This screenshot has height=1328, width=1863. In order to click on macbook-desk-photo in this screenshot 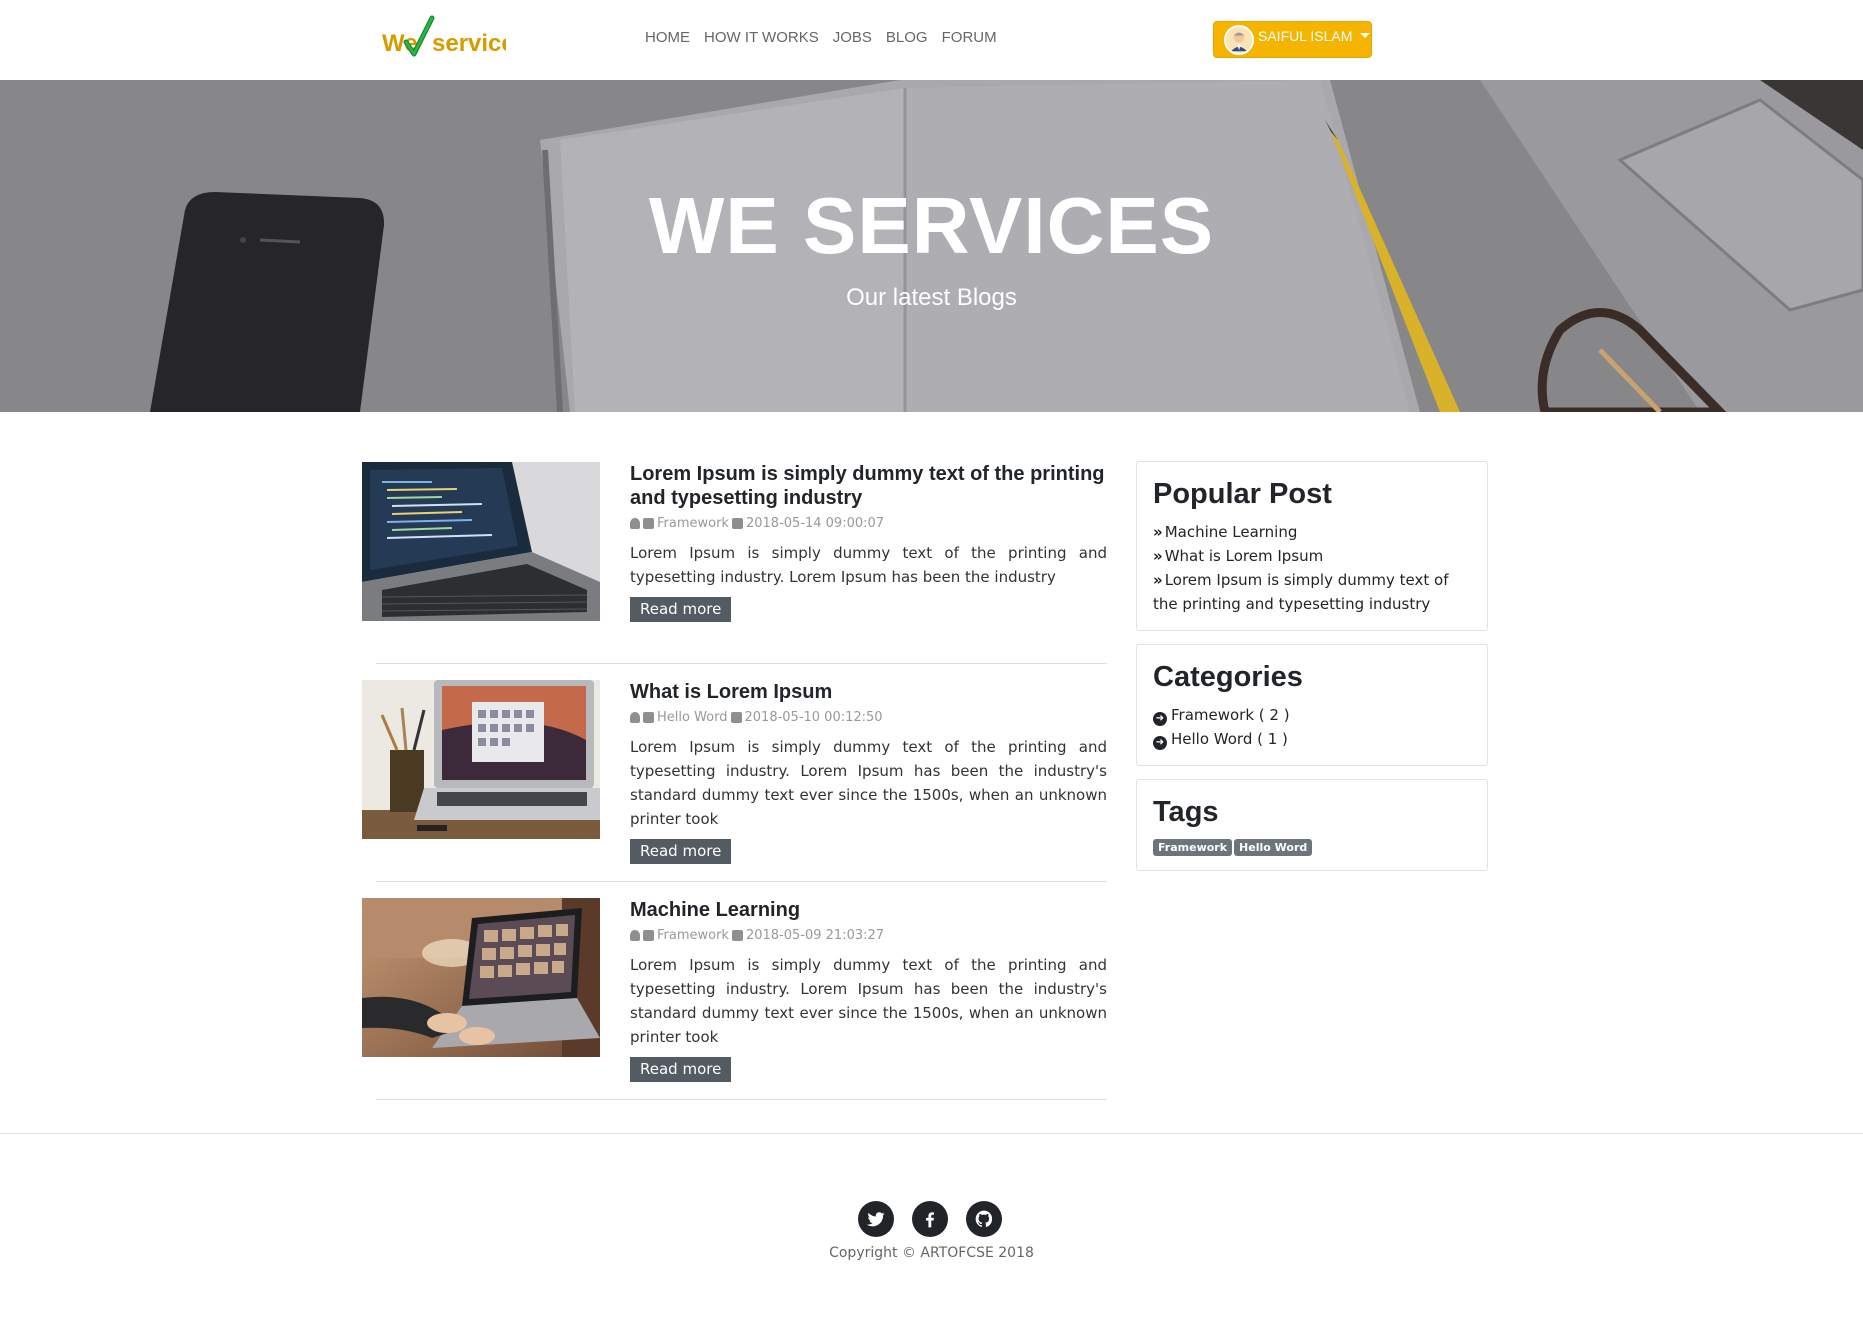, I will do `click(481, 759)`.